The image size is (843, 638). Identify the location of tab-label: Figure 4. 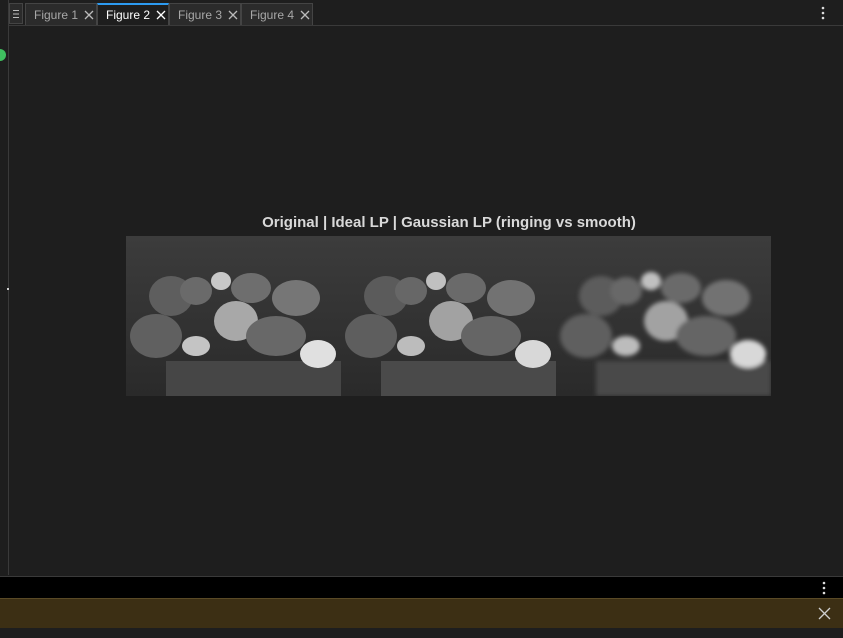
(272, 14).